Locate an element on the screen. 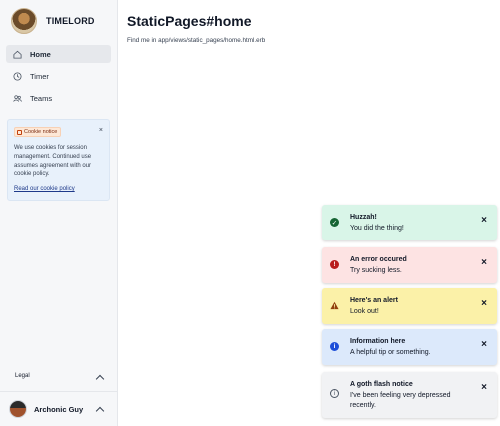 The image size is (500, 426). check-circle-icon: ✓ is located at coordinates (334, 222).